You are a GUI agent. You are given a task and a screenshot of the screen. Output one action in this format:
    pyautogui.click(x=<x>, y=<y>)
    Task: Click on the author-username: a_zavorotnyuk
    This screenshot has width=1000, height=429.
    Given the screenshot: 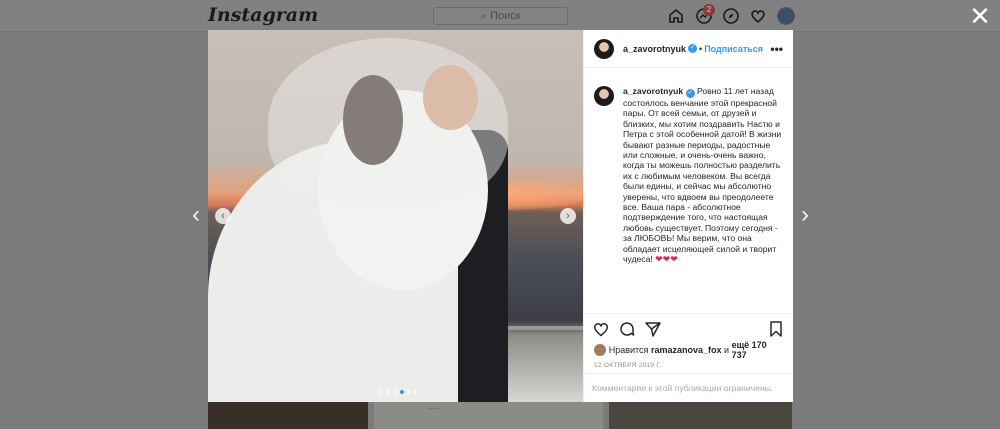 What is the action you would take?
    pyautogui.click(x=654, y=49)
    